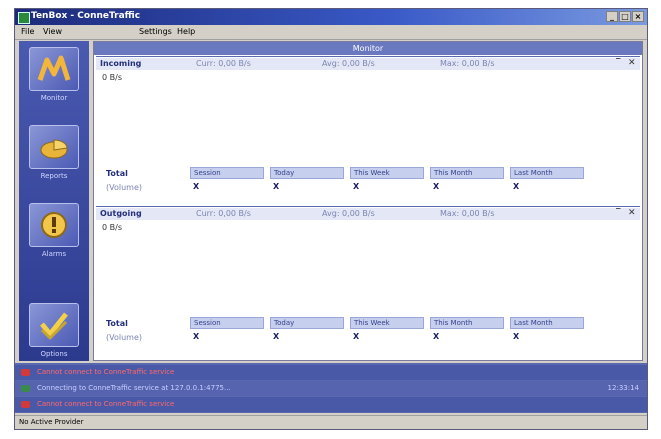 The width and height of the screenshot is (661, 439). What do you see at coordinates (331, 17) in the screenshot?
I see `title-bar: TenBox - ConneTraffic _ □ ×` at bounding box center [331, 17].